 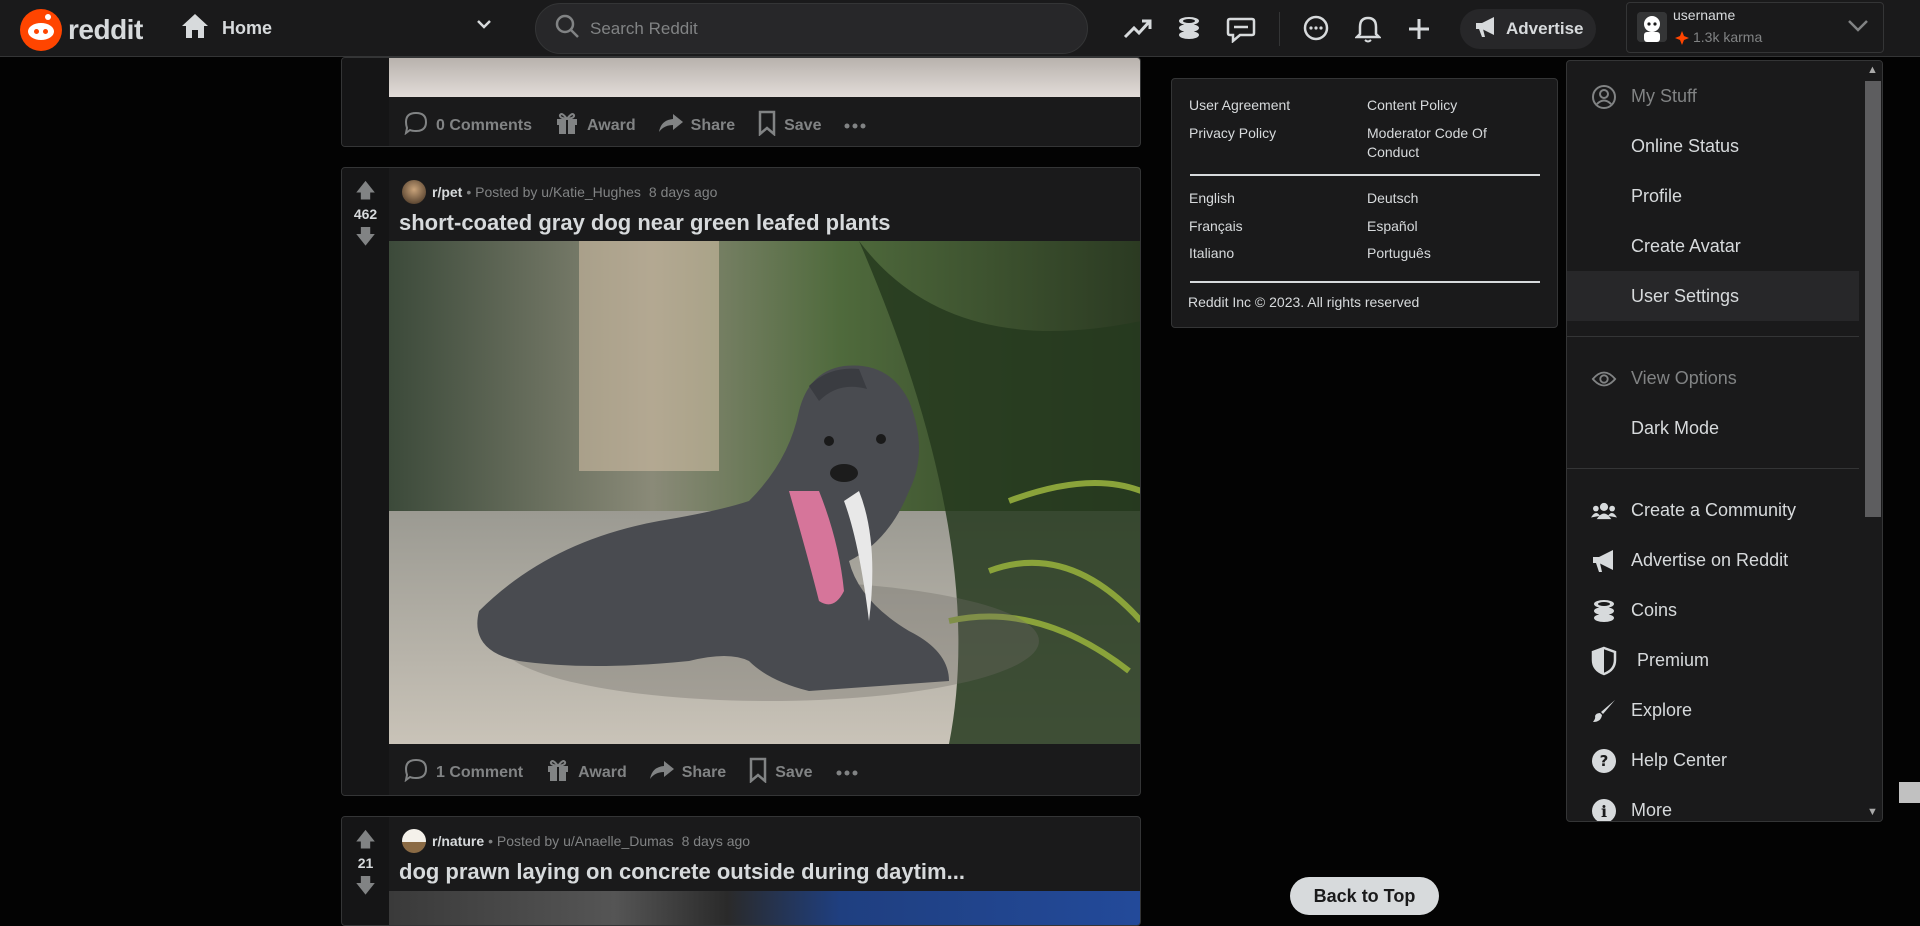 I want to click on create-community-item: Create a Community, so click(x=1713, y=510).